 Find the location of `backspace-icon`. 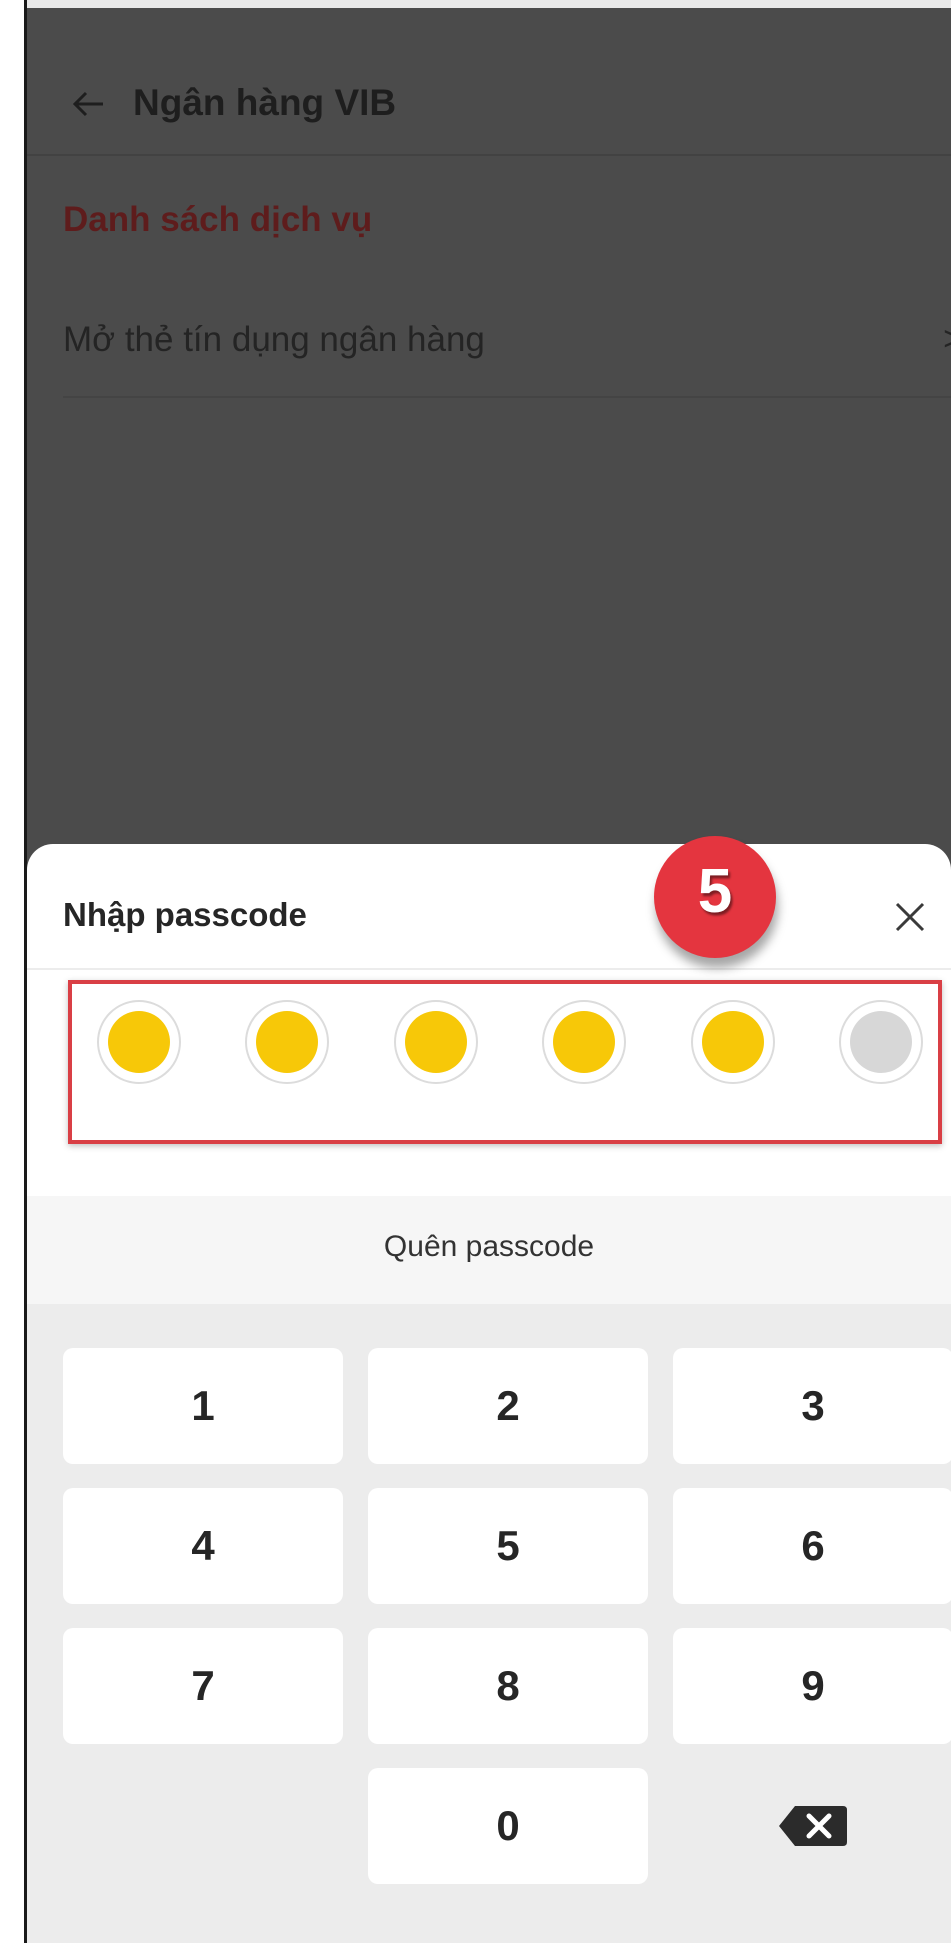

backspace-icon is located at coordinates (813, 1826).